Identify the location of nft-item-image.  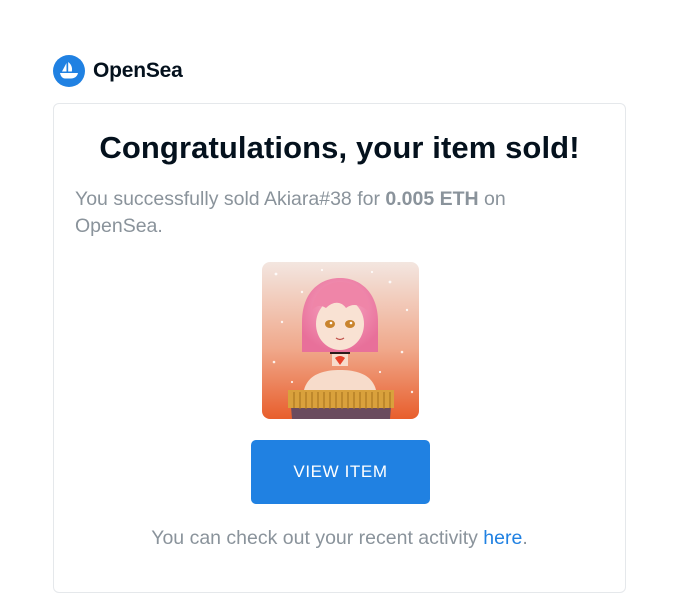
(340, 340).